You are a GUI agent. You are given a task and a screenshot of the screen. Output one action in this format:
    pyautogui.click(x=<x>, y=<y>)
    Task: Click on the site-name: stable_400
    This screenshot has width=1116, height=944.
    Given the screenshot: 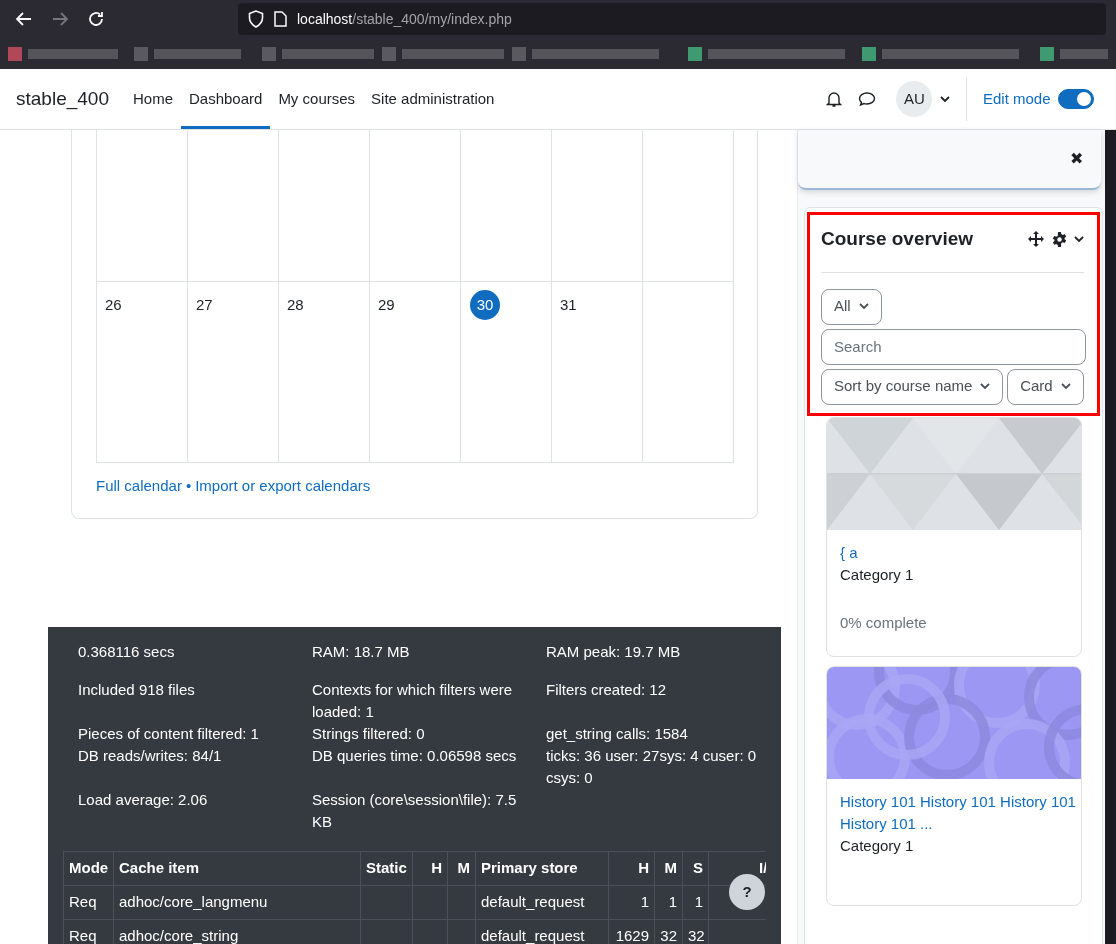 What is the action you would take?
    pyautogui.click(x=62, y=99)
    